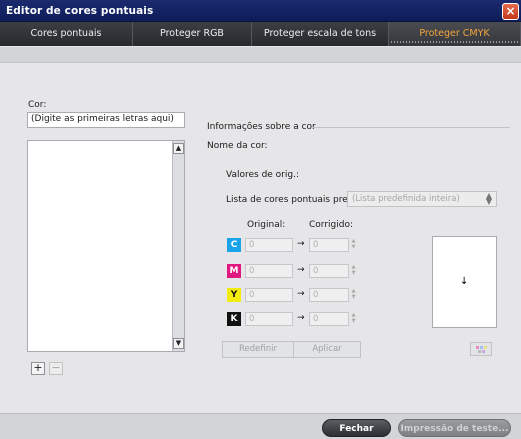 This screenshot has height=439, width=521. What do you see at coordinates (329, 295) in the screenshot?
I see `yellow-corrected-field: 0` at bounding box center [329, 295].